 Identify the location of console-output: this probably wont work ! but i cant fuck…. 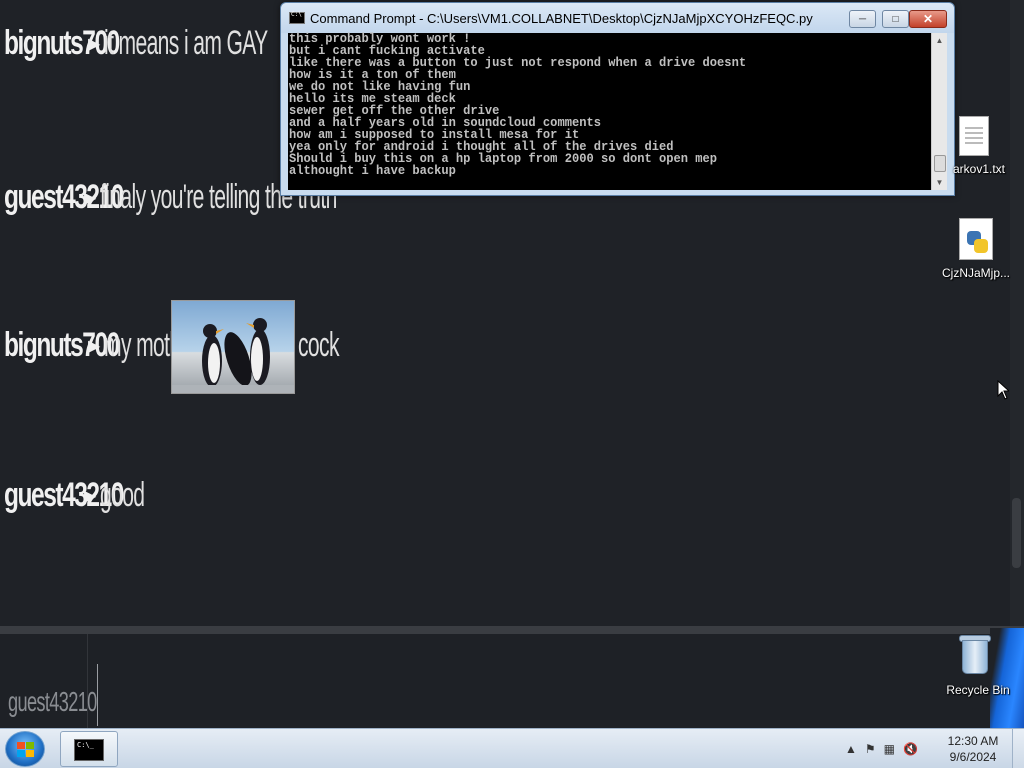
(617, 111).